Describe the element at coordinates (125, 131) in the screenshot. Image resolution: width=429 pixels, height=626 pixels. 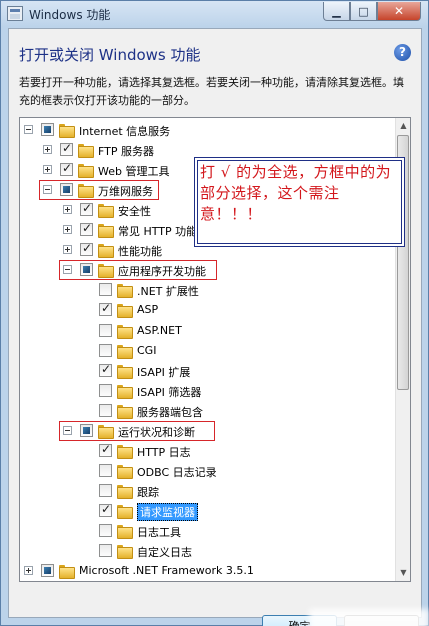
I see `tree-item-label: Internet 信息服务` at that location.